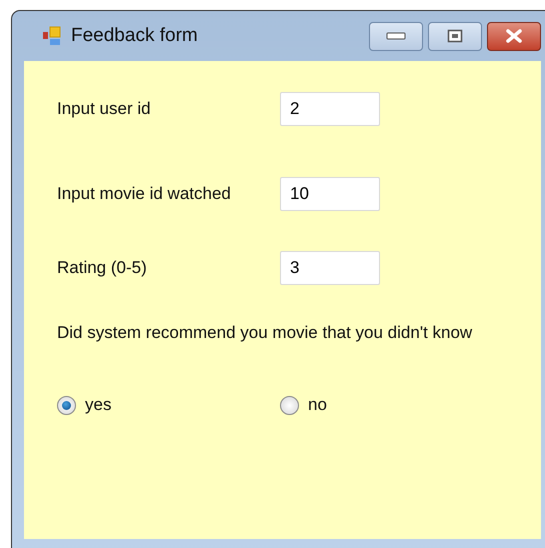  Describe the element at coordinates (317, 405) in the screenshot. I see `radio-label: no` at that location.